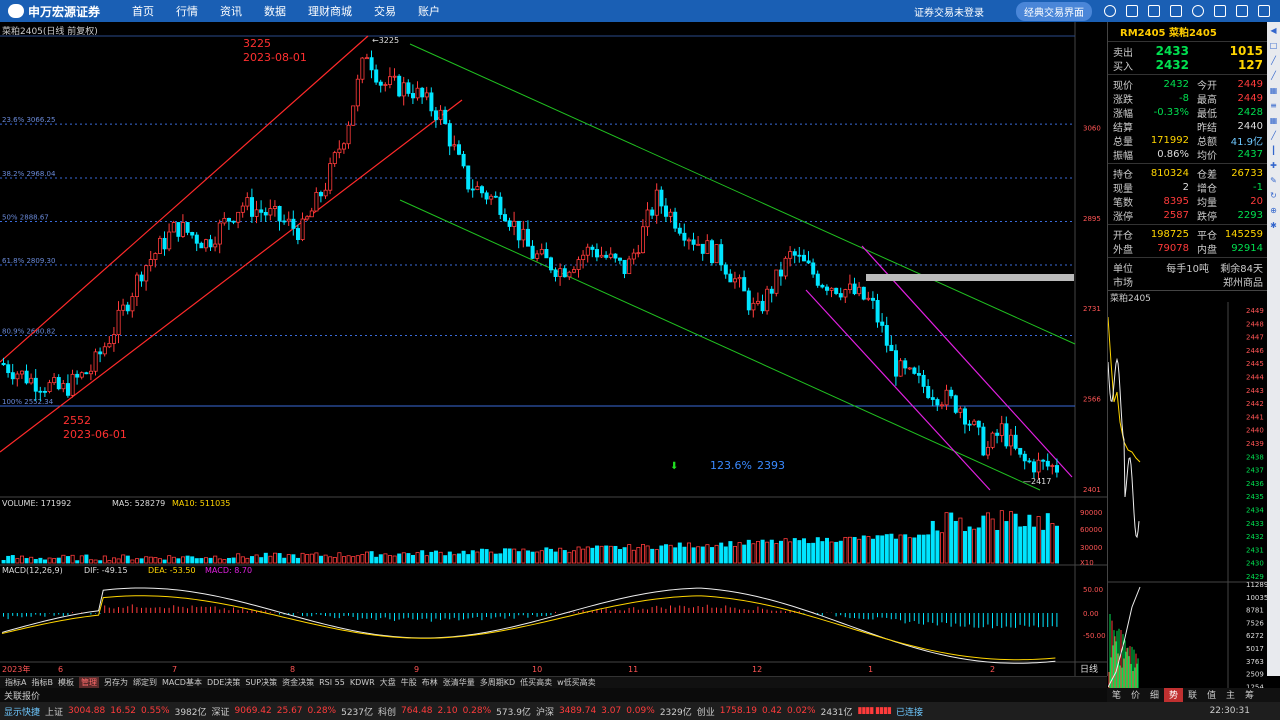 The width and height of the screenshot is (1280, 720). I want to click on login-status: 证券交易未登录, so click(949, 11).